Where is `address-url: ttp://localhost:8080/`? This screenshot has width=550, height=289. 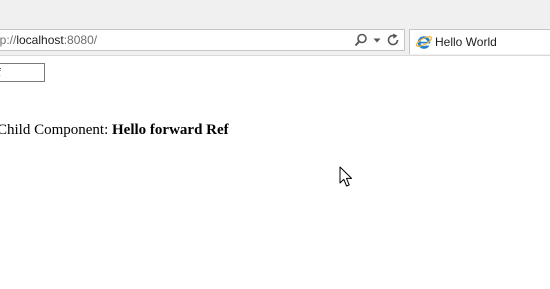
address-url: ttp://localhost:8080/ is located at coordinates (48, 40).